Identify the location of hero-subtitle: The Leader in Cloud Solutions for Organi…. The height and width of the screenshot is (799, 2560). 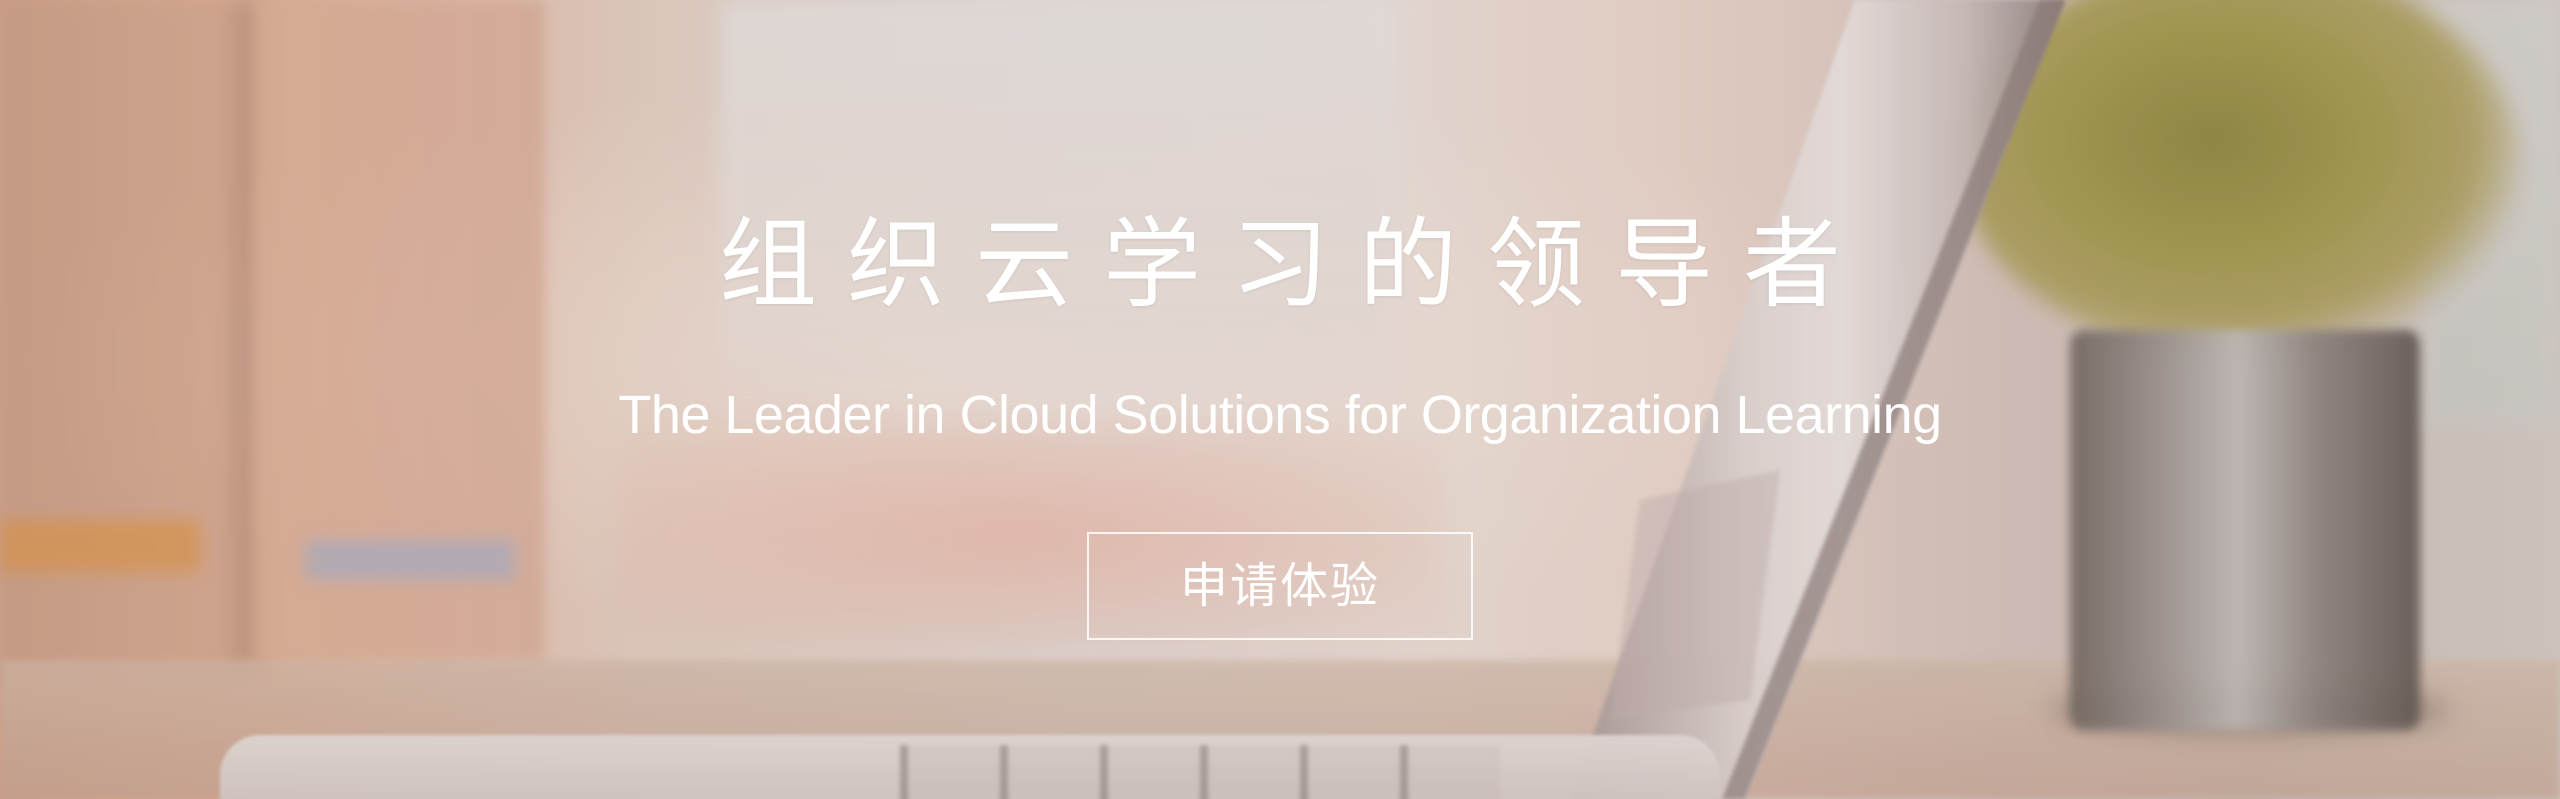
(1280, 415).